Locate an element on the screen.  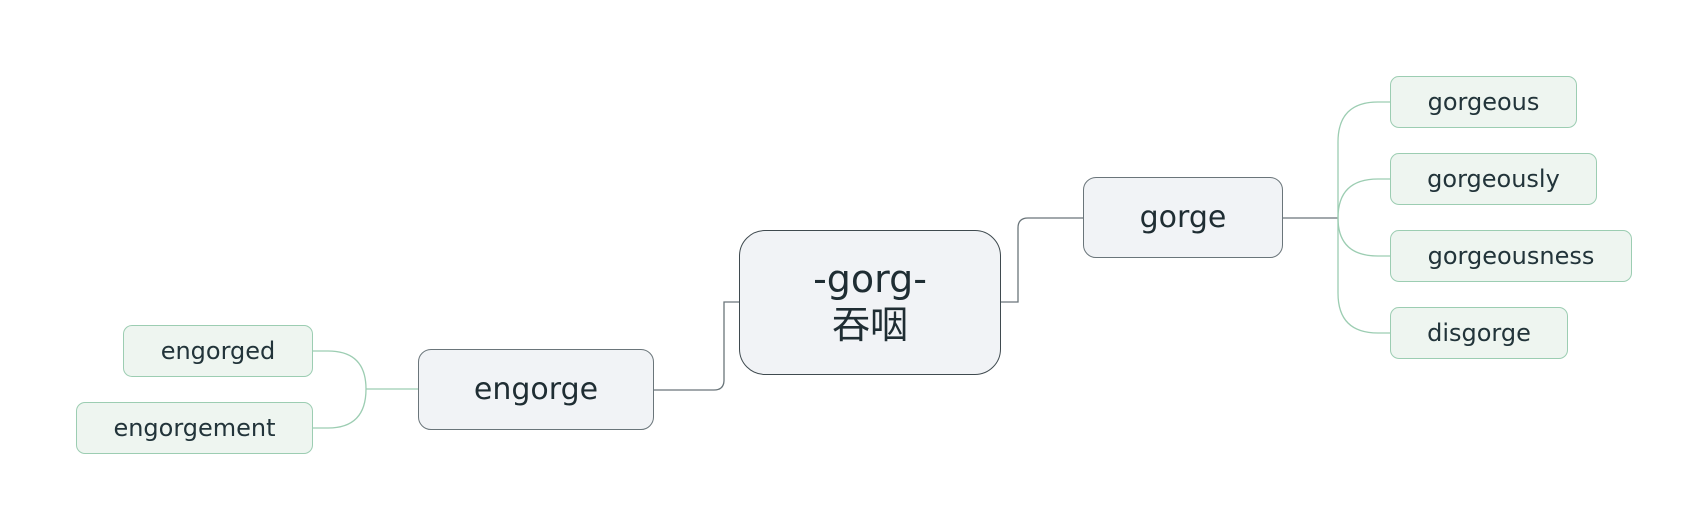
branch-topic-label: gorge is located at coordinates (1183, 217).